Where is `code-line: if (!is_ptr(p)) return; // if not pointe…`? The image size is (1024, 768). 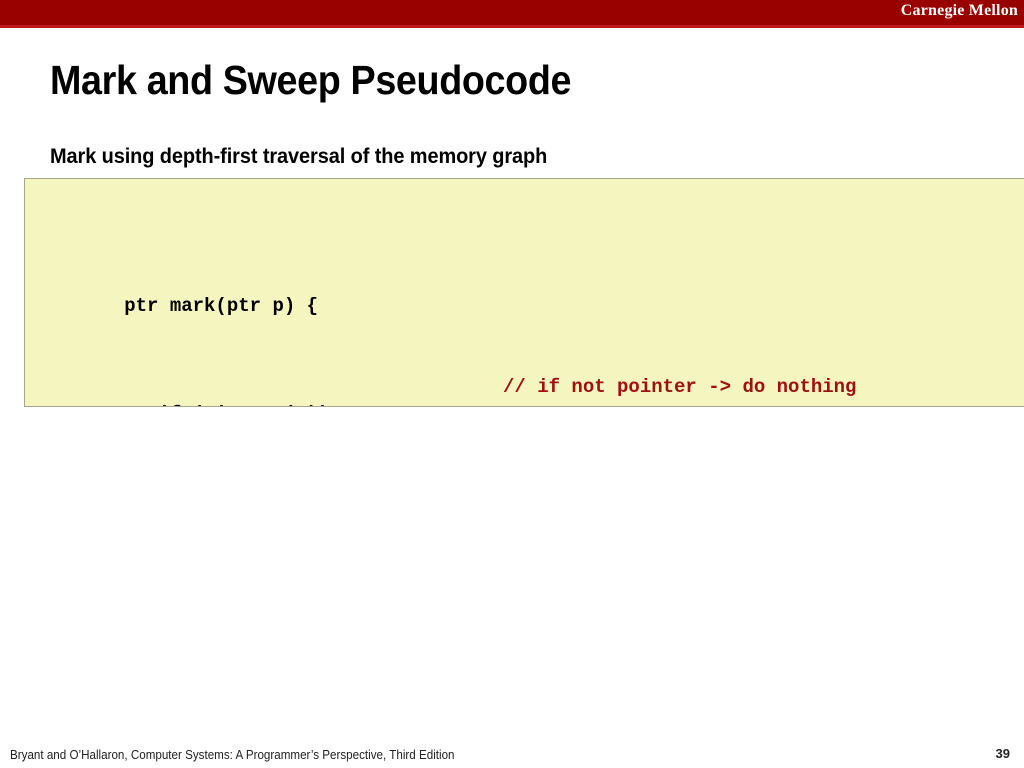 code-line: if (!is_ptr(p)) return; // if not pointe… is located at coordinates (444, 390).